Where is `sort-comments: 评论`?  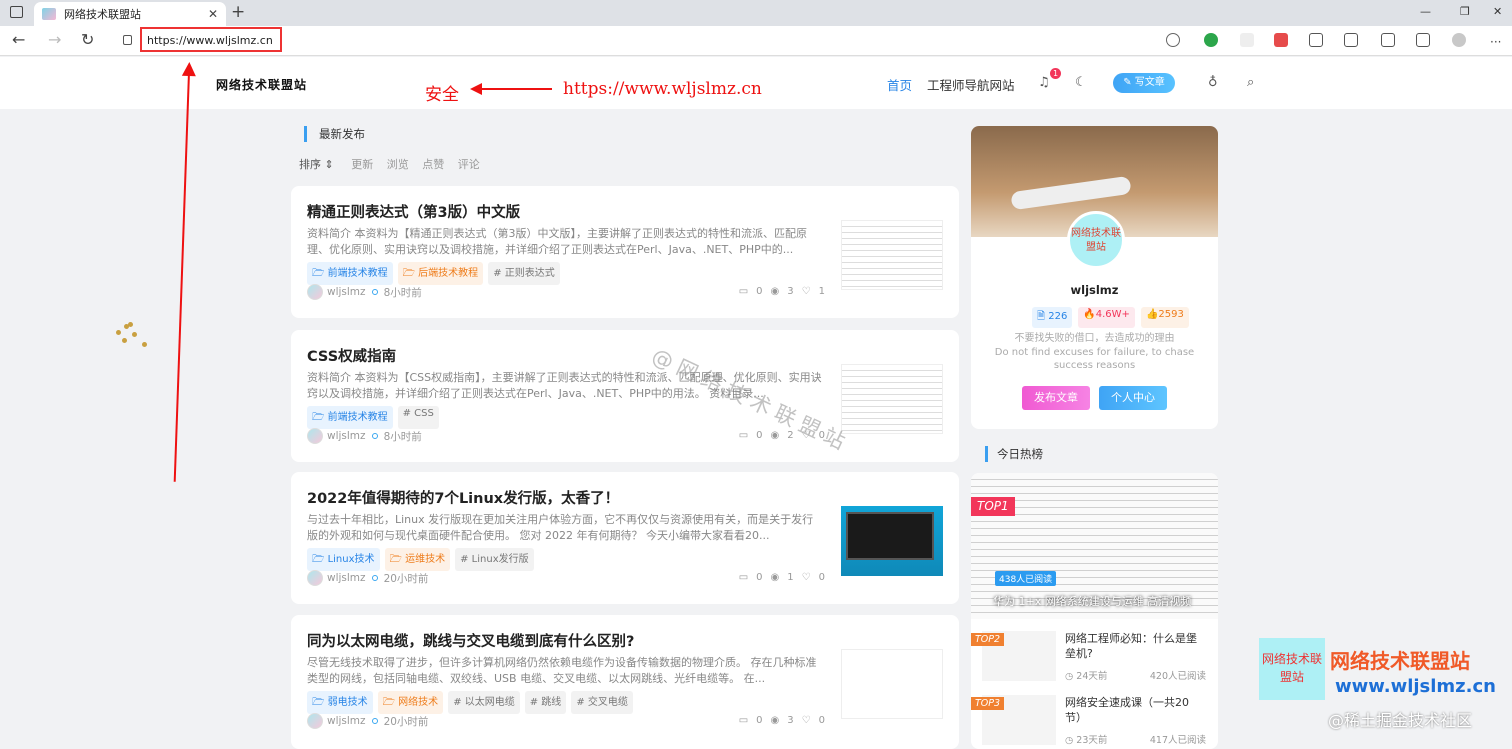
sort-comments: 评论 is located at coordinates (469, 164).